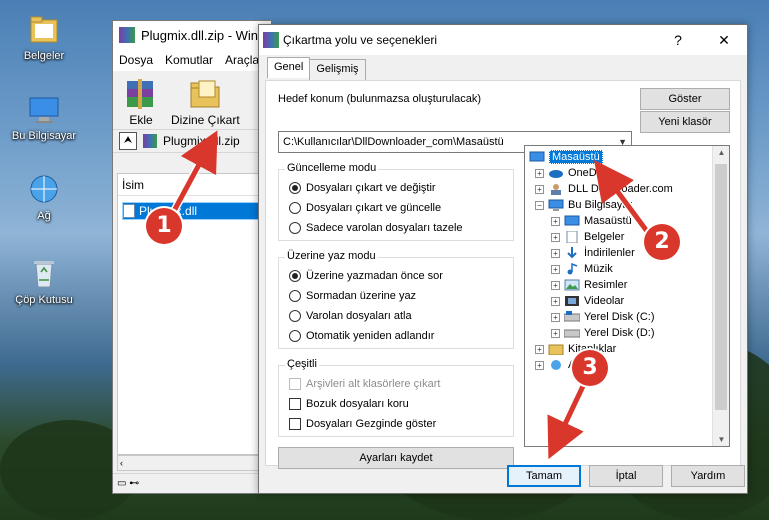 This screenshot has width=769, height=520. What do you see at coordinates (539, 205) in the screenshot?
I see `collapse-icon: −` at bounding box center [539, 205].